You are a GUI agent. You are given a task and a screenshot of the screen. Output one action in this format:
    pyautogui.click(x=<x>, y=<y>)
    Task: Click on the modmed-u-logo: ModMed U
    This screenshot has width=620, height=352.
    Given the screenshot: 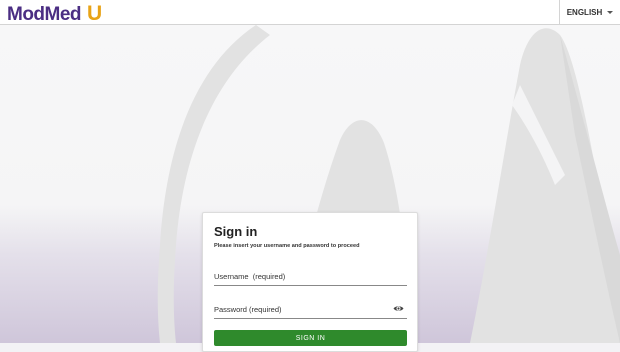 What is the action you would take?
    pyautogui.click(x=55, y=13)
    